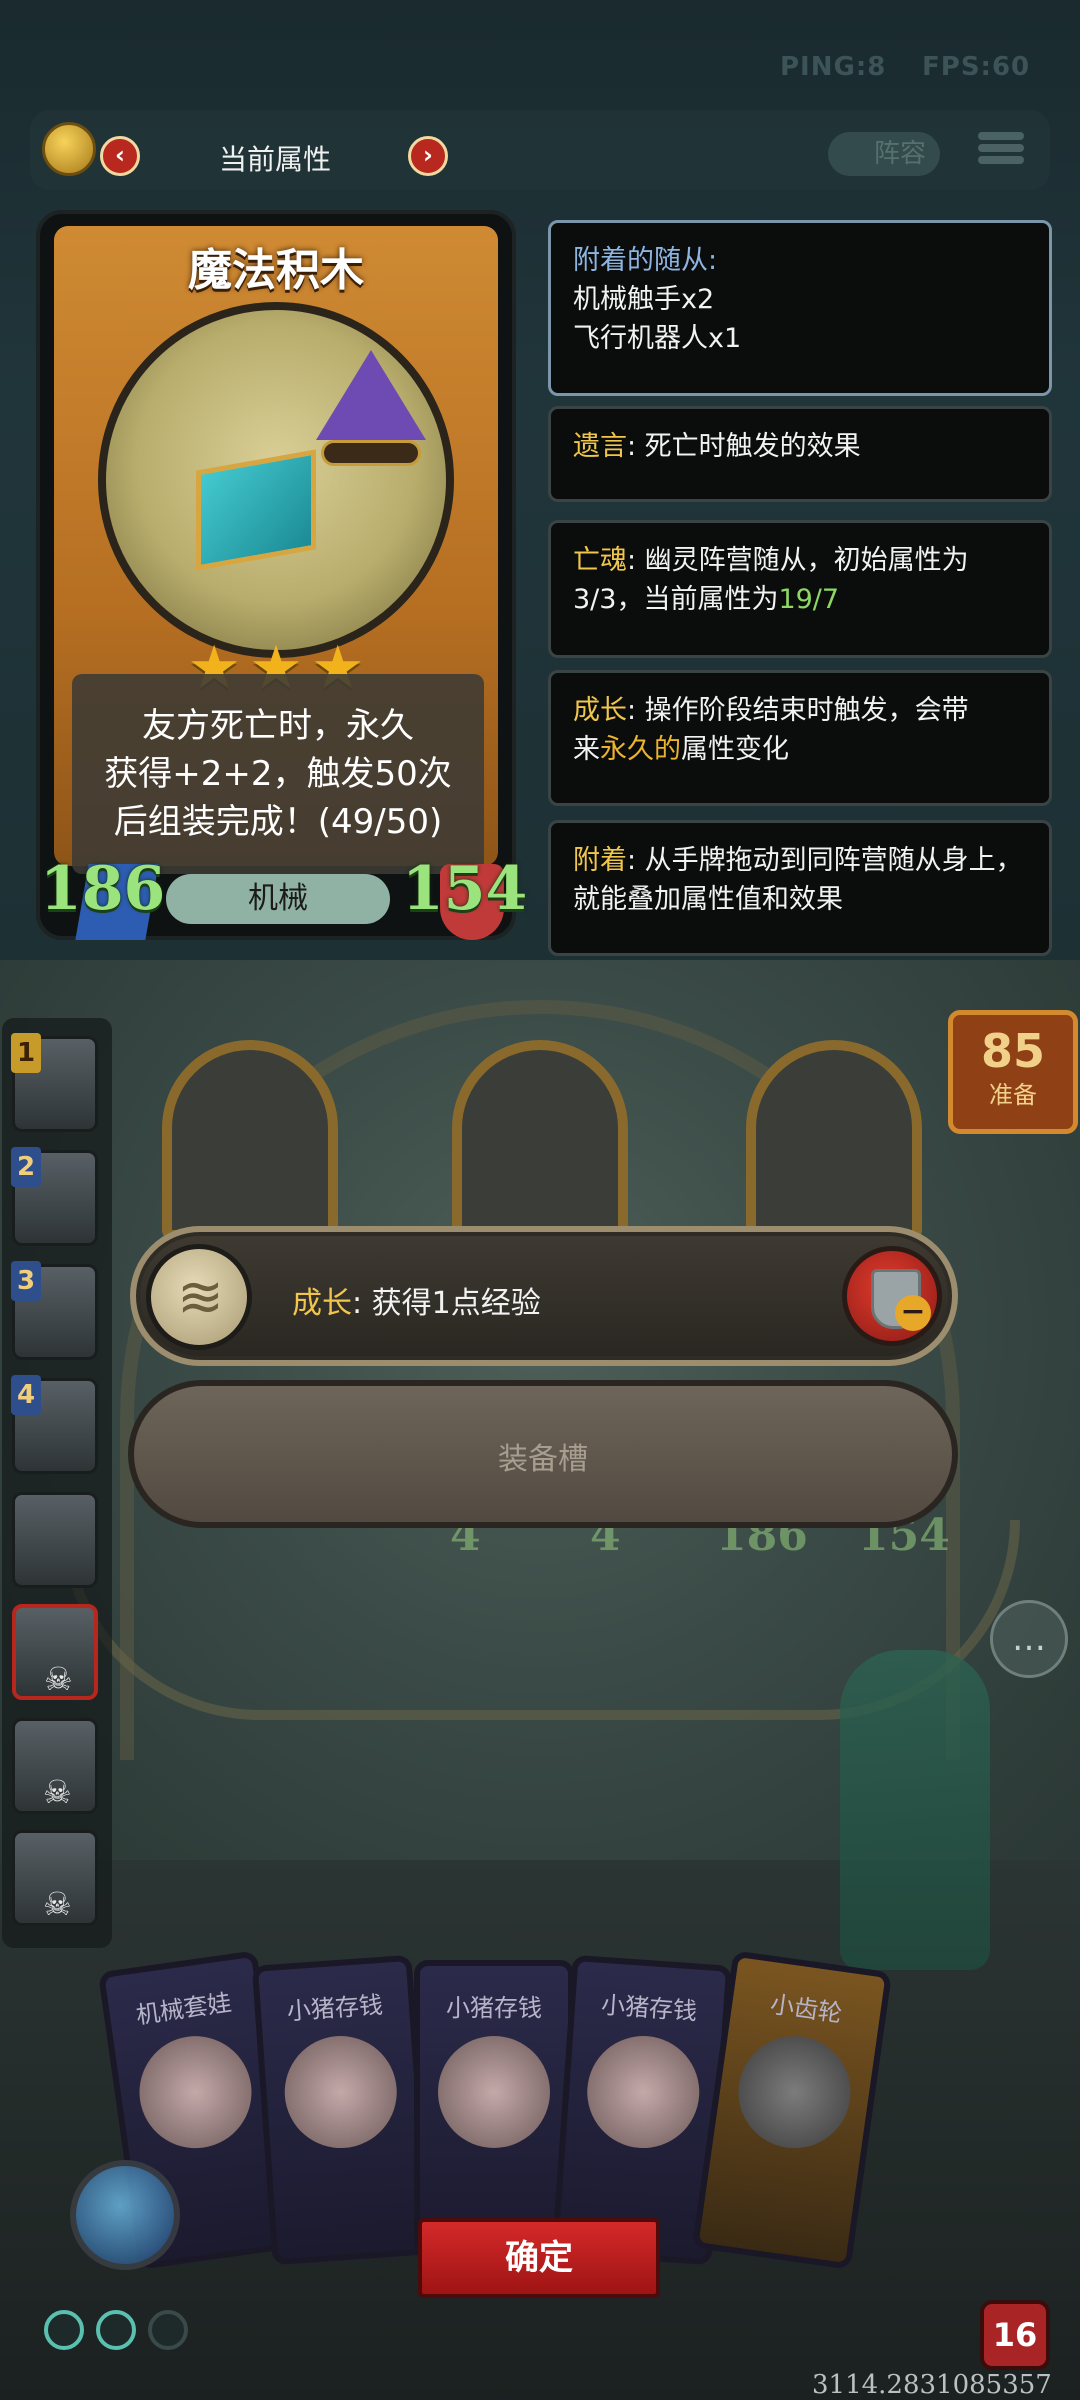  I want to click on panel-title: 当前属性, so click(274, 159).